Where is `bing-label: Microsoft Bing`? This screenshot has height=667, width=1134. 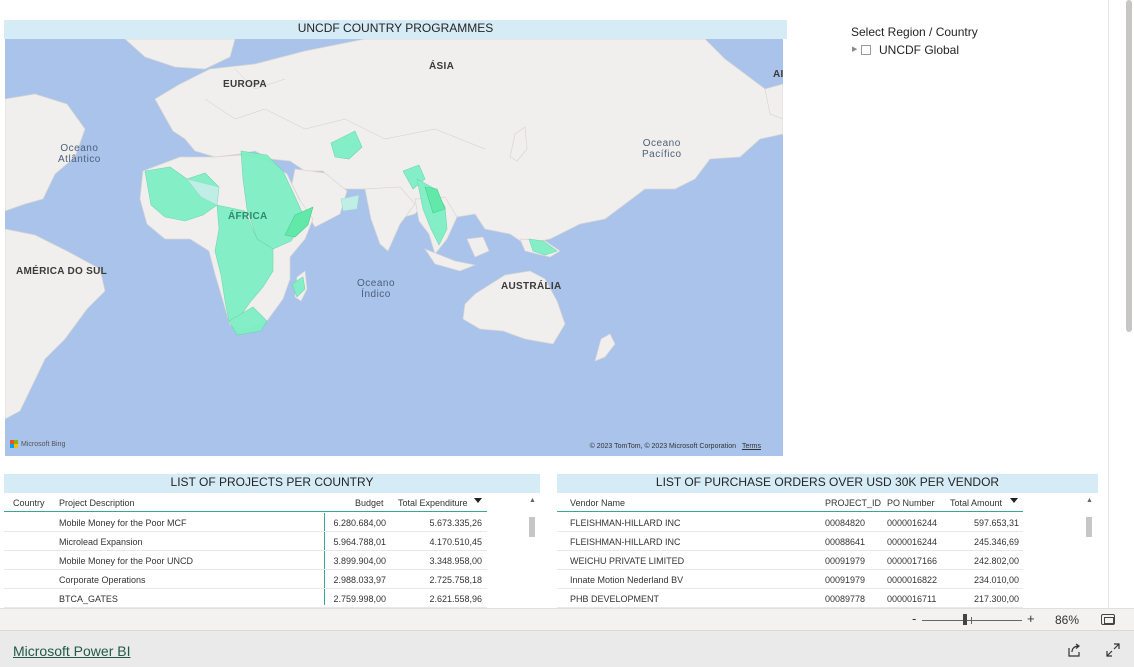 bing-label: Microsoft Bing is located at coordinates (43, 444).